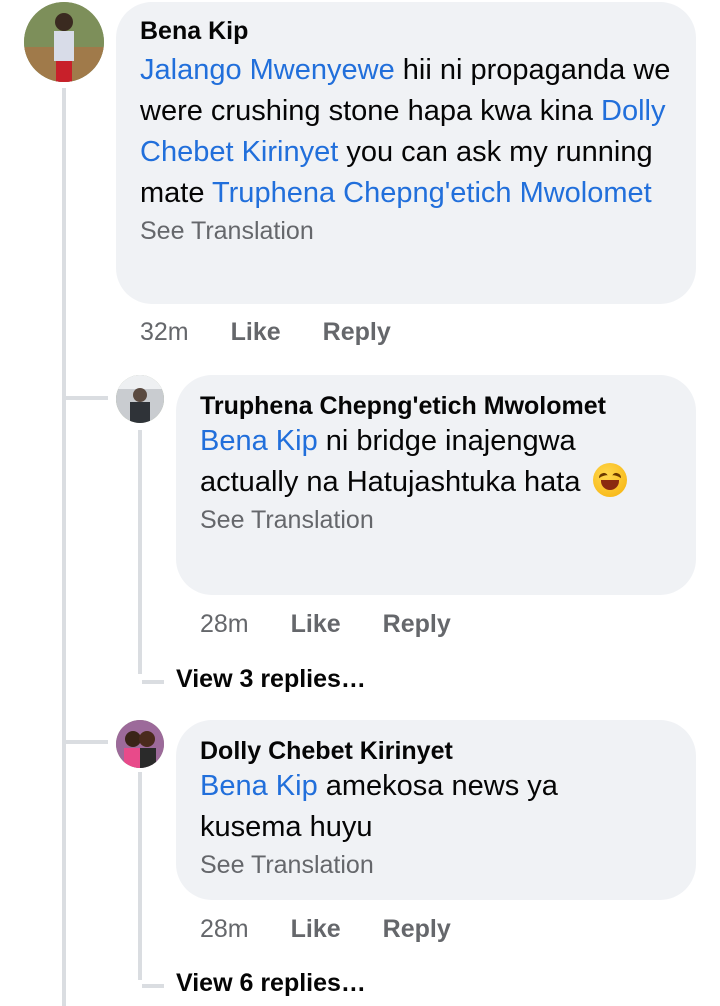 This screenshot has width=720, height=1006. Describe the element at coordinates (432, 193) in the screenshot. I see `mention-link: Truphena Chepng'etich Mwolomet` at that location.